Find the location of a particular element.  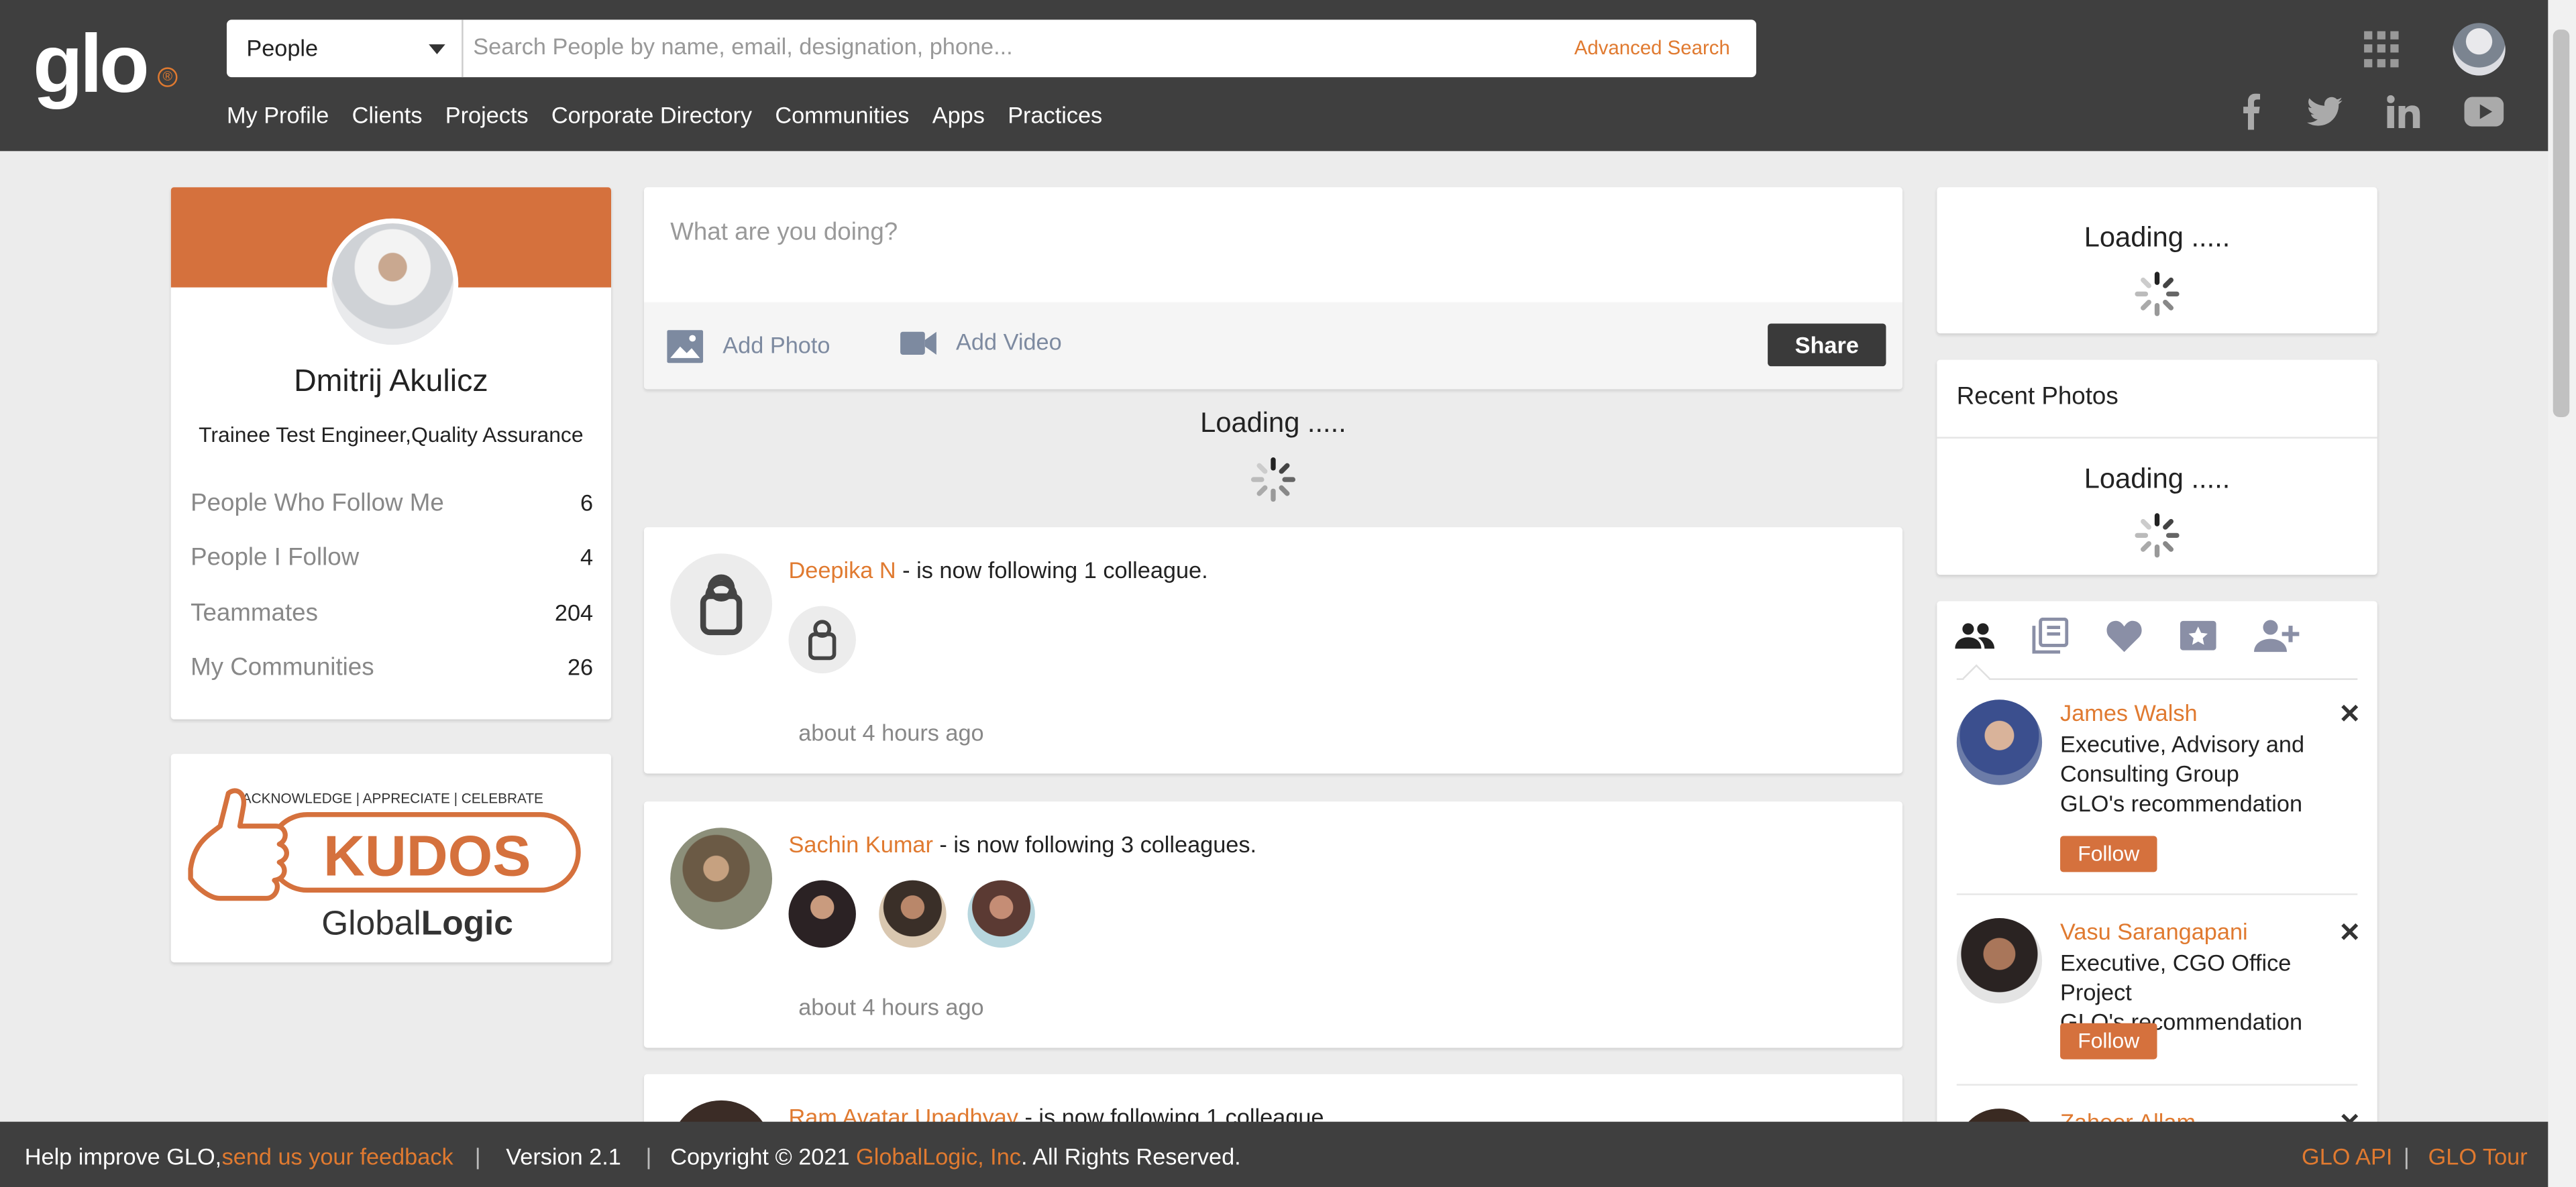

recommendation-reason: GLO's recommendation is located at coordinates (2181, 803).